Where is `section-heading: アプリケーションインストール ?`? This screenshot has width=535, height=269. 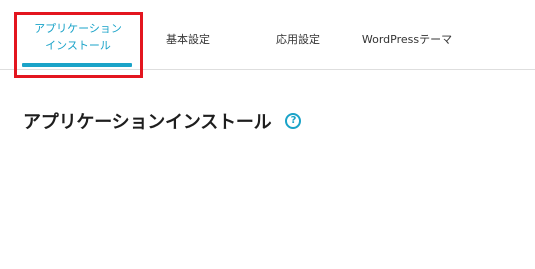 section-heading: アプリケーションインストール ? is located at coordinates (162, 121).